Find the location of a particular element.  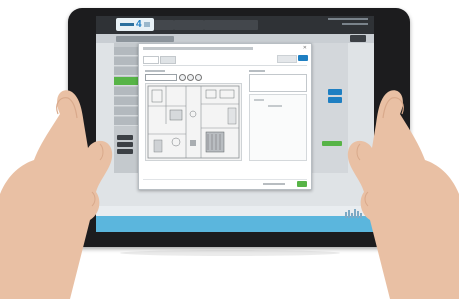

description-field is located at coordinates (278, 83).